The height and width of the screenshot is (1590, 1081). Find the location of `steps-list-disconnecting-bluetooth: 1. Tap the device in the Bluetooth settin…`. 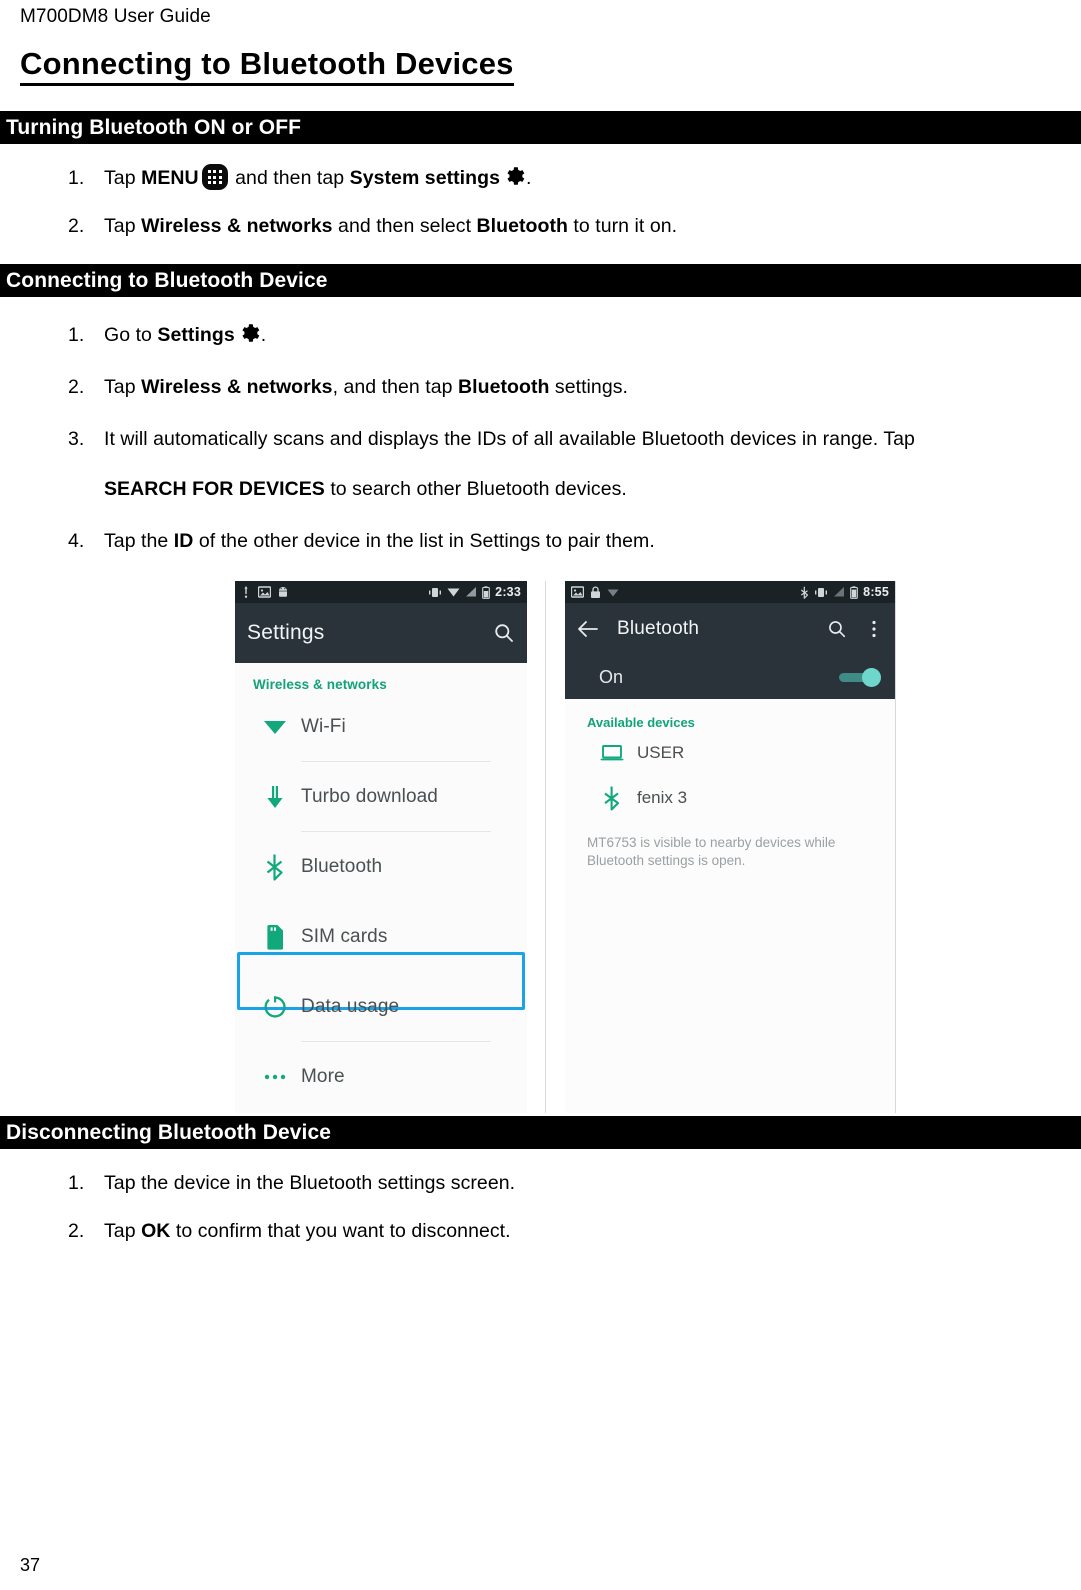

steps-list-disconnecting-bluetooth: 1. Tap the device in the Bluetooth settin… is located at coordinates (540, 1207).